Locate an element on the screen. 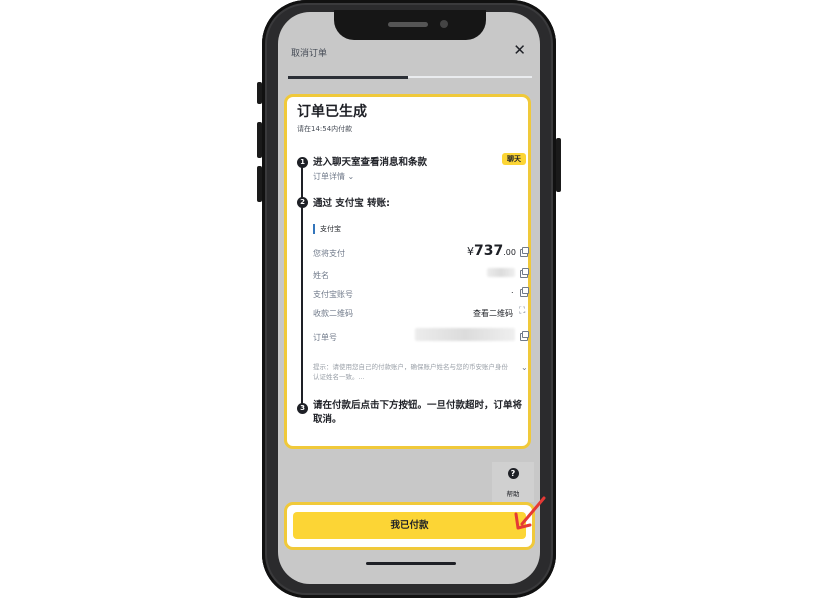 The image size is (818, 600). paid-button-highlight: 我已付款 is located at coordinates (409, 526).